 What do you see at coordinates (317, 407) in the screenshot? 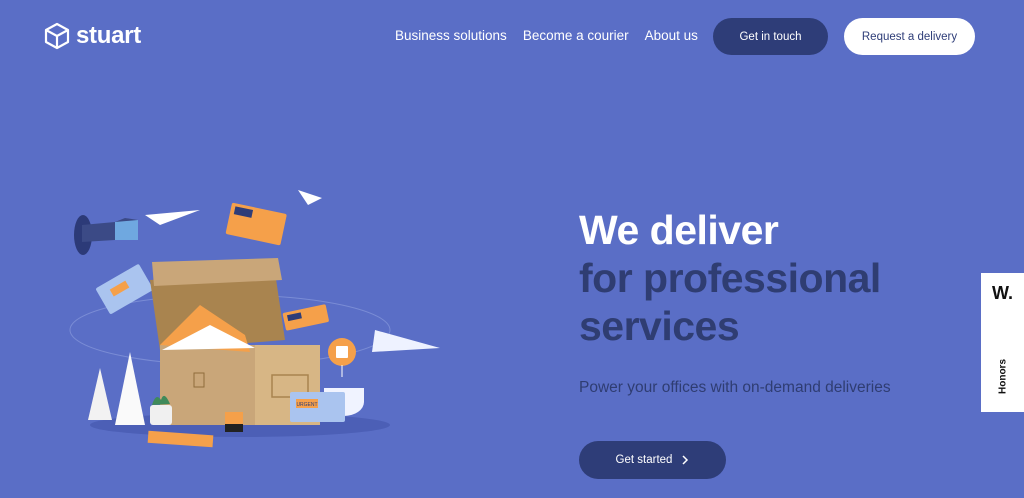
I see `urgent-envelope: URGENT` at bounding box center [317, 407].